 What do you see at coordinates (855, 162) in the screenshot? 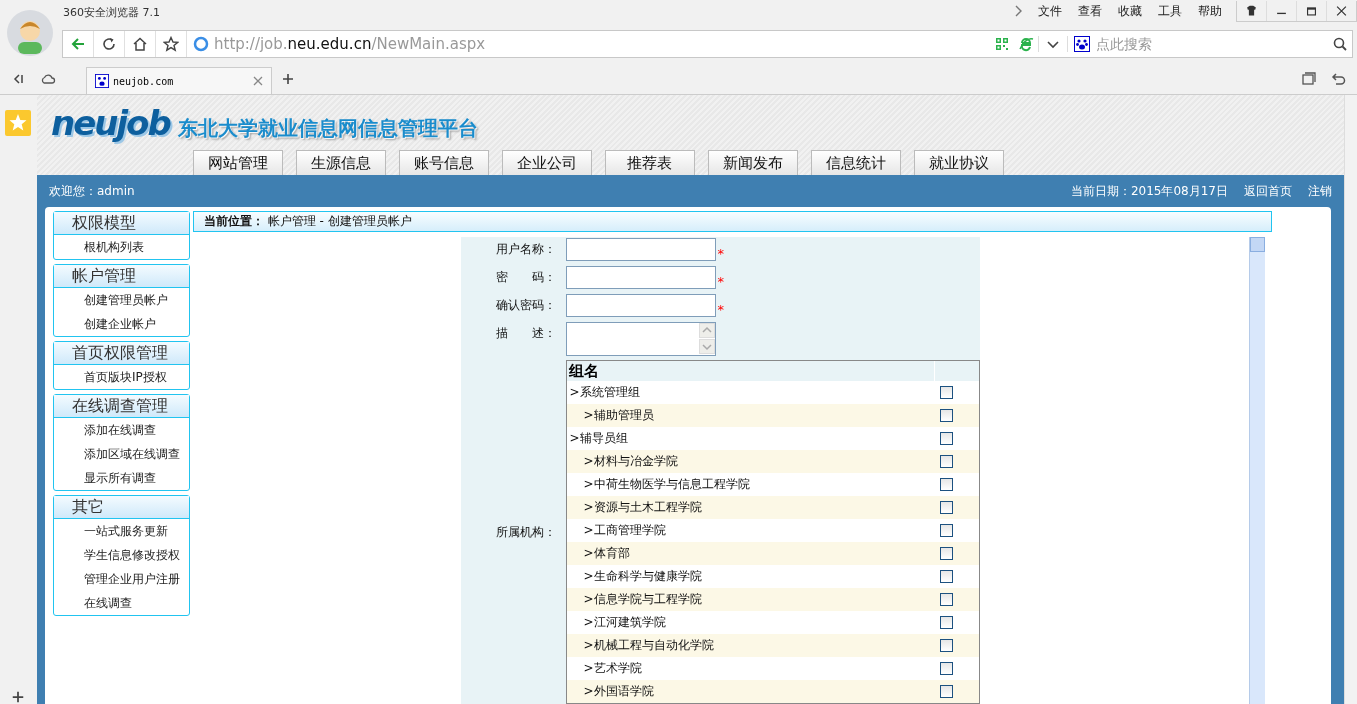
I see `nav-tab: 信息统计` at bounding box center [855, 162].